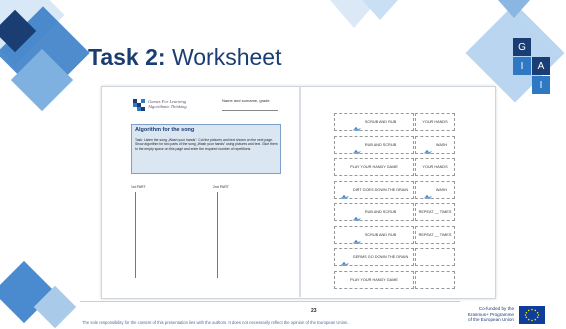 This screenshot has width=566, height=329. Describe the element at coordinates (514, 9) in the screenshot. I see `decor-triangle-top-right` at that location.